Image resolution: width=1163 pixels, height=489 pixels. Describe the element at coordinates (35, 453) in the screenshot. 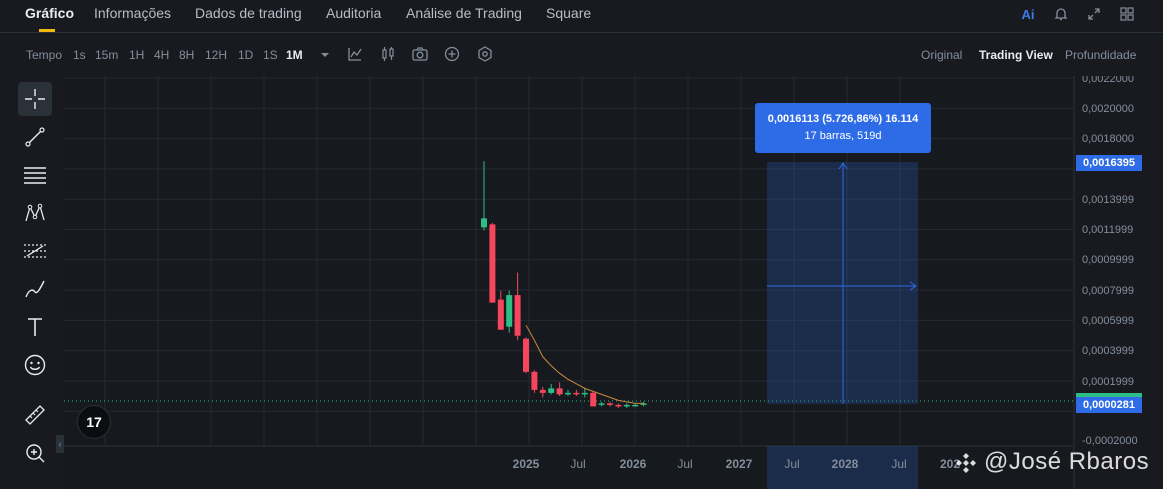

I see `zoom-in-icon` at that location.